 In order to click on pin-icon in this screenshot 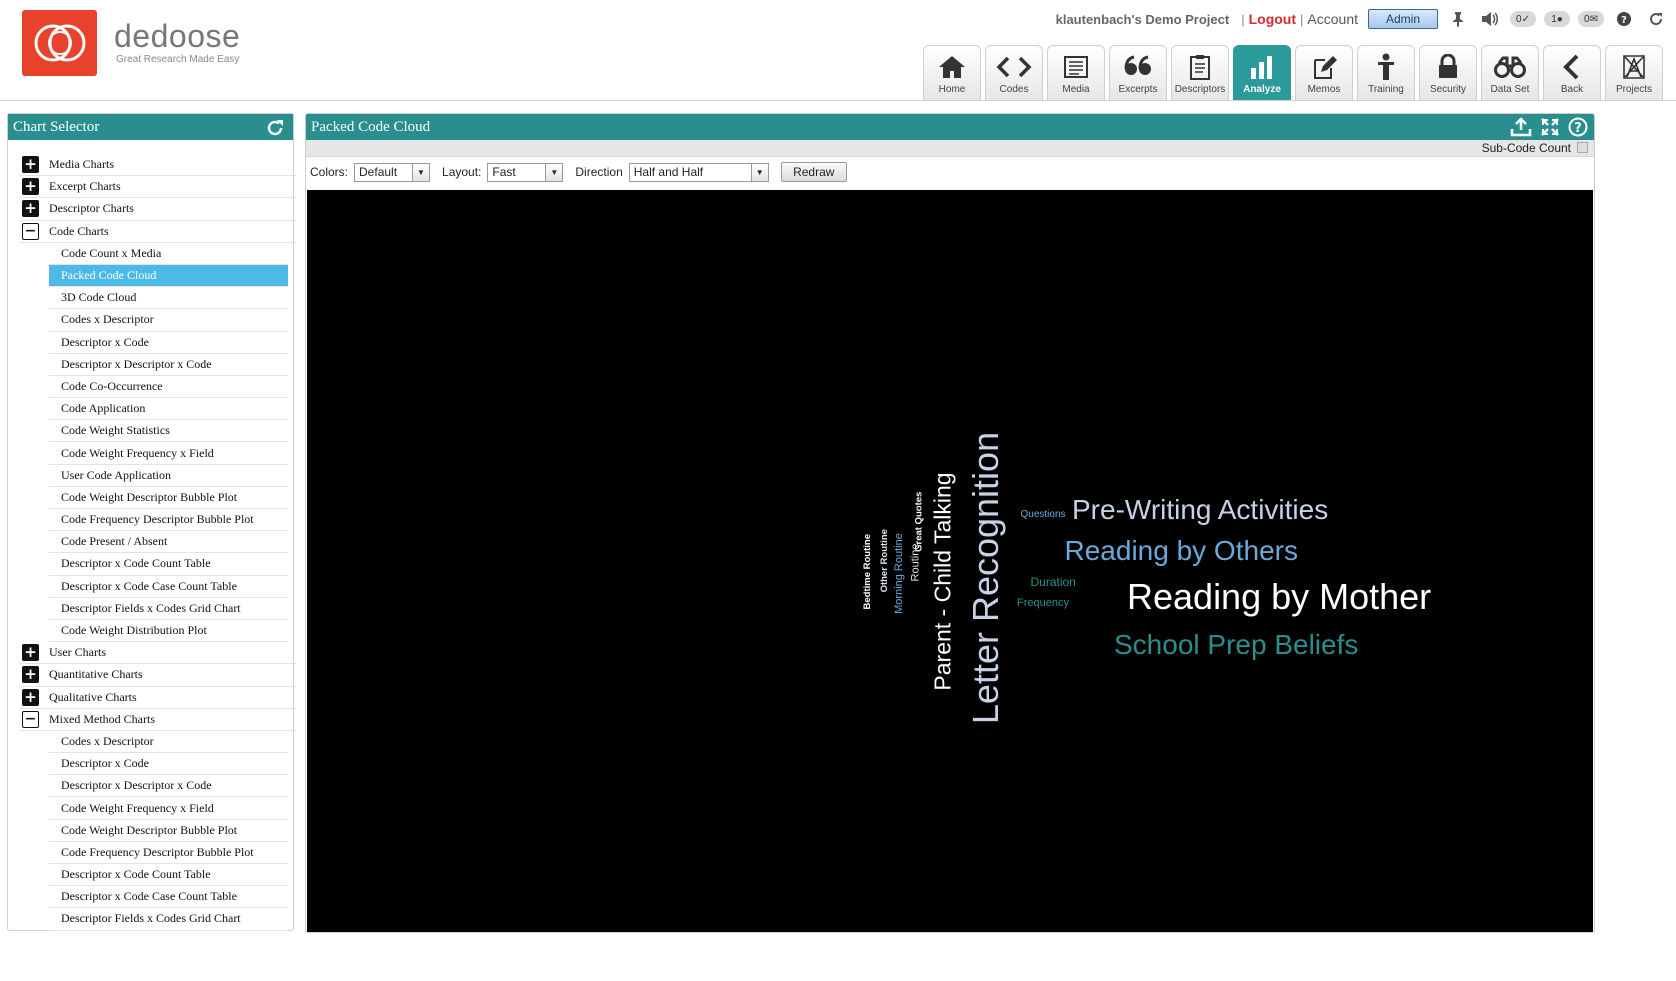, I will do `click(1458, 19)`.